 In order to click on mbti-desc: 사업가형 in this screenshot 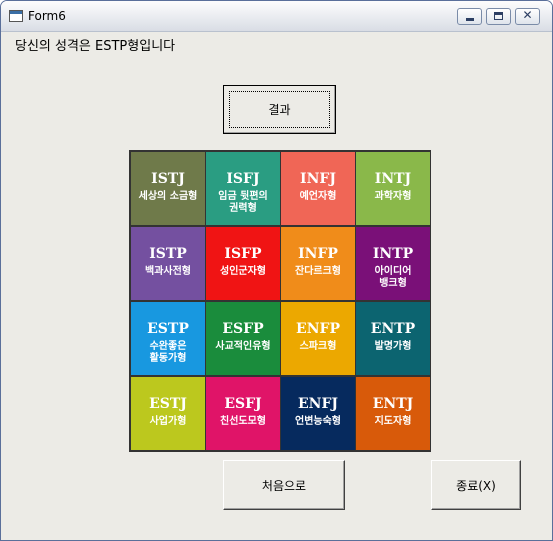, I will do `click(168, 421)`.